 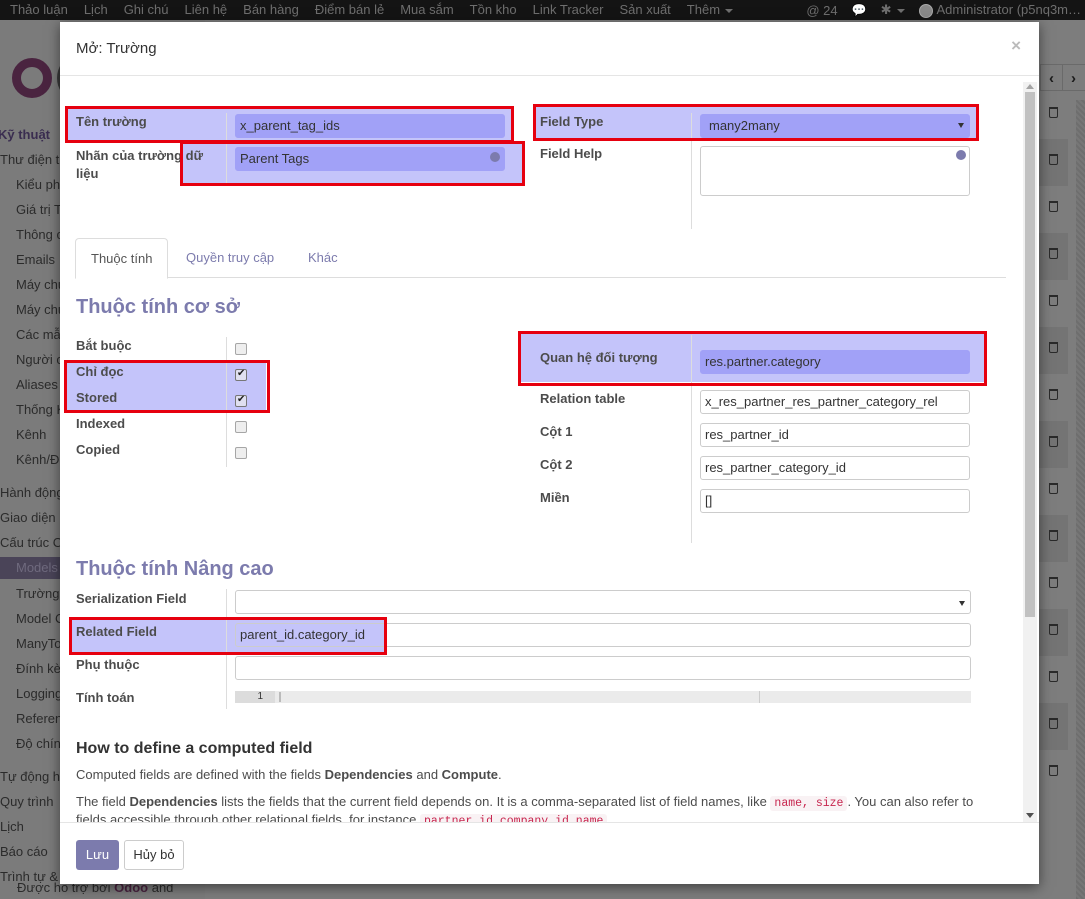 What do you see at coordinates (241, 453) in the screenshot?
I see `copied-checkbox` at bounding box center [241, 453].